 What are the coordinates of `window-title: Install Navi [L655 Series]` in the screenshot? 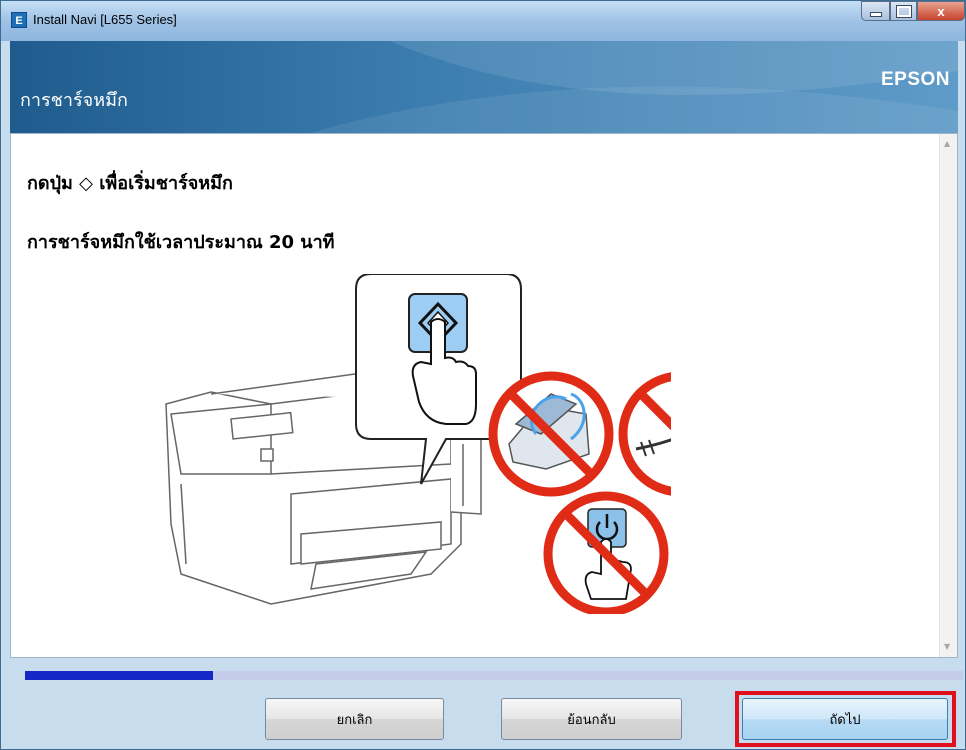 It's located at (105, 19).